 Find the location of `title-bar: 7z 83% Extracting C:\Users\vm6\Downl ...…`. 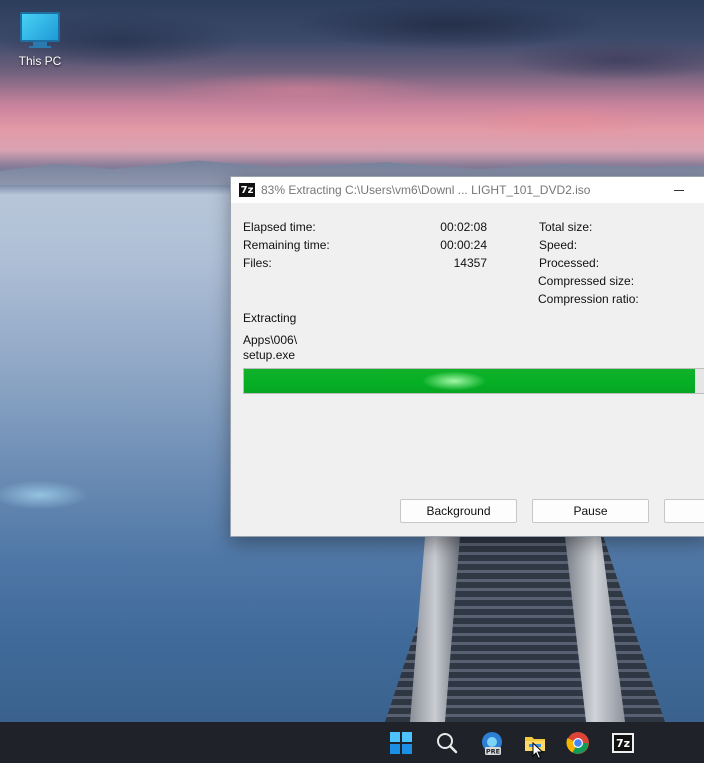

title-bar: 7z 83% Extracting C:\Users\vm6\Downl ...… is located at coordinates (467, 190).